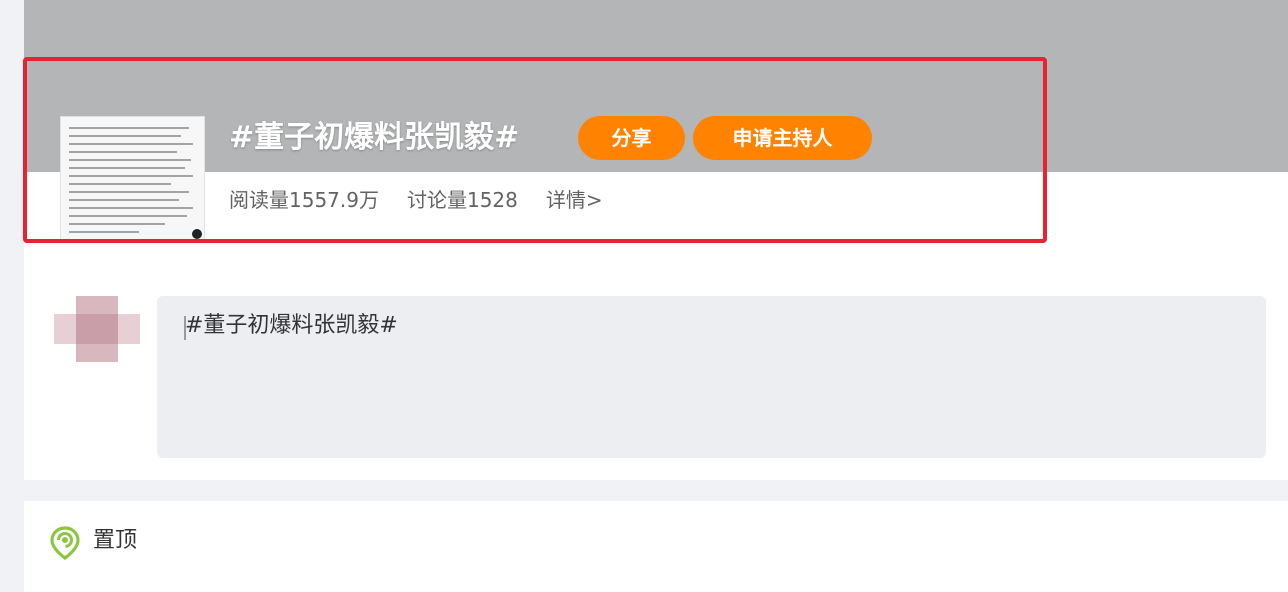 The height and width of the screenshot is (592, 1288). Describe the element at coordinates (291, 326) in the screenshot. I see `composer-text: #董子初爆料张凯毅#` at that location.